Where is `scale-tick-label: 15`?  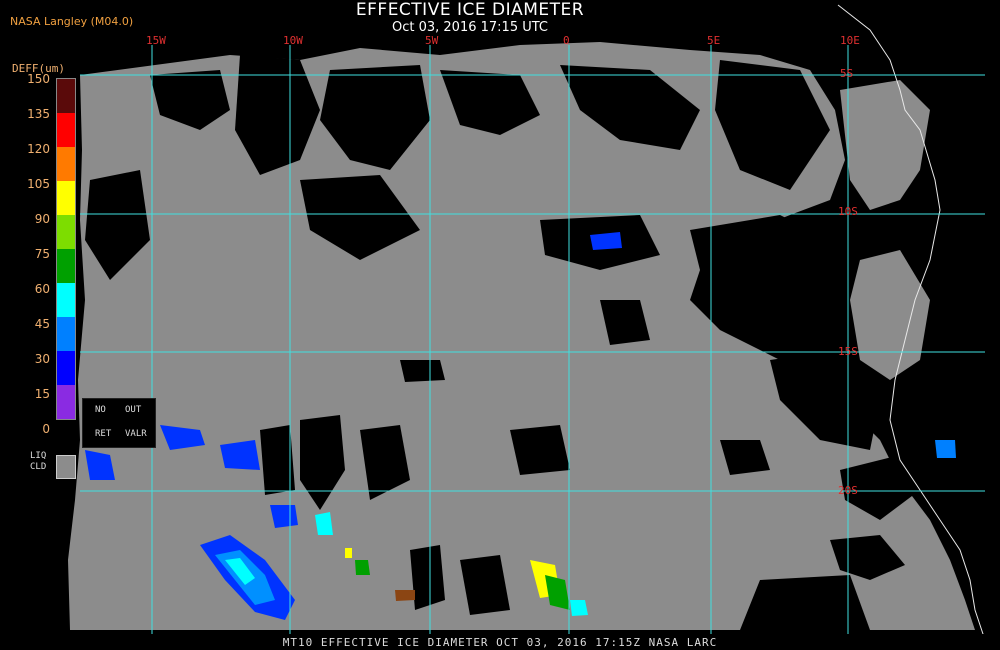 scale-tick-label: 15 is located at coordinates (42, 394).